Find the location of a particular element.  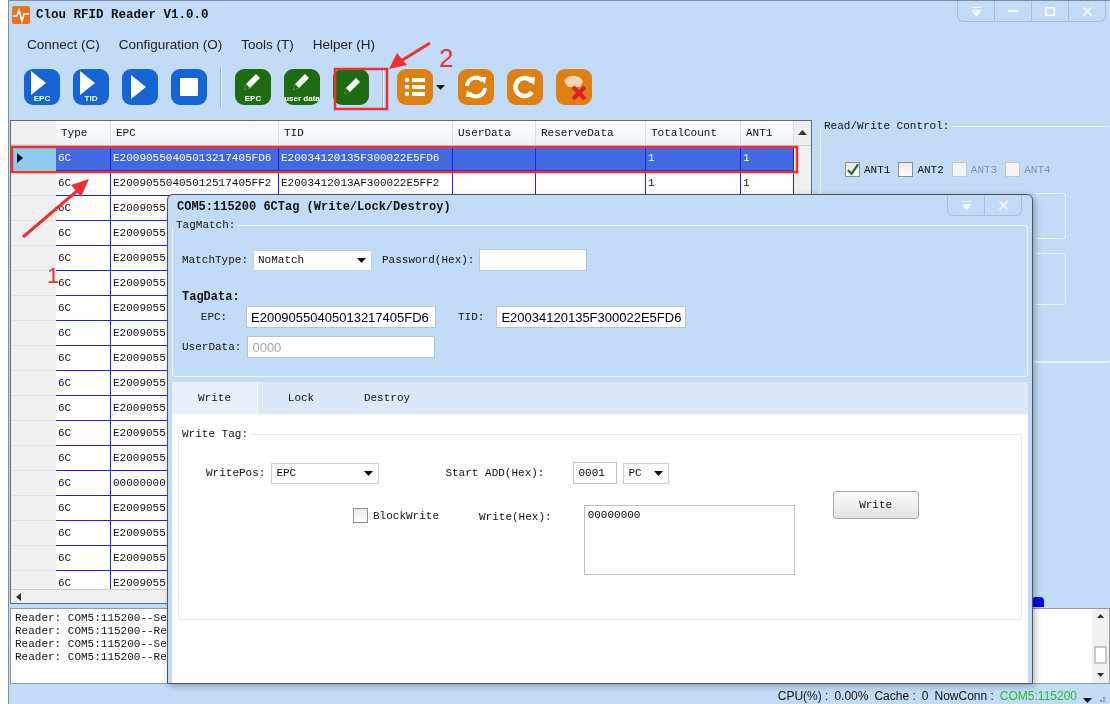

group-label: Write Tag: is located at coordinates (215, 434).